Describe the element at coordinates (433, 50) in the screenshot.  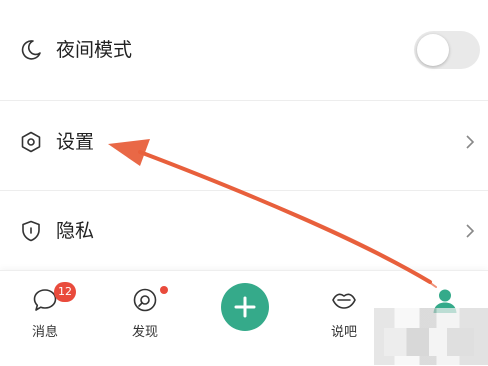
I see `toggle-knob` at that location.